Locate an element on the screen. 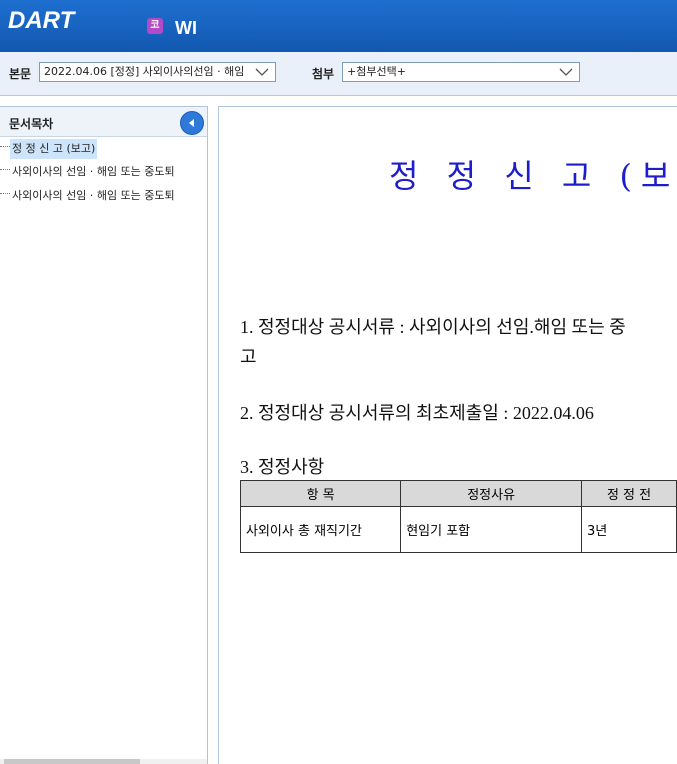 This screenshot has width=677, height=764. scrollbar-thumb is located at coordinates (72, 761).